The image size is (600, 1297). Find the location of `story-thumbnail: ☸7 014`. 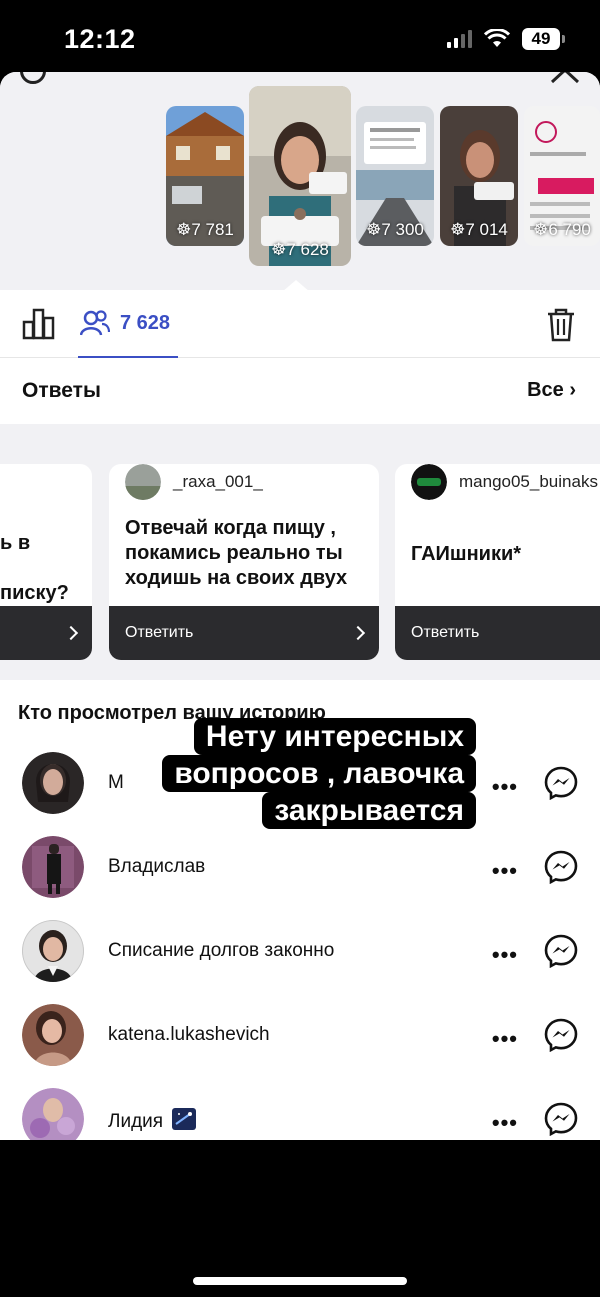

story-thumbnail: ☸7 014 is located at coordinates (479, 176).